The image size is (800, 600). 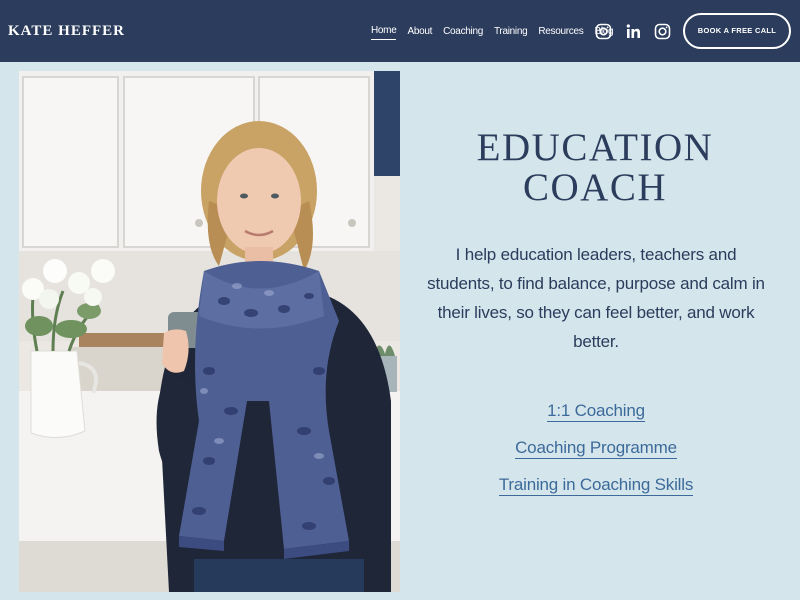 What do you see at coordinates (737, 31) in the screenshot?
I see `book-free-call-button: BOOK A FREE CALL` at bounding box center [737, 31].